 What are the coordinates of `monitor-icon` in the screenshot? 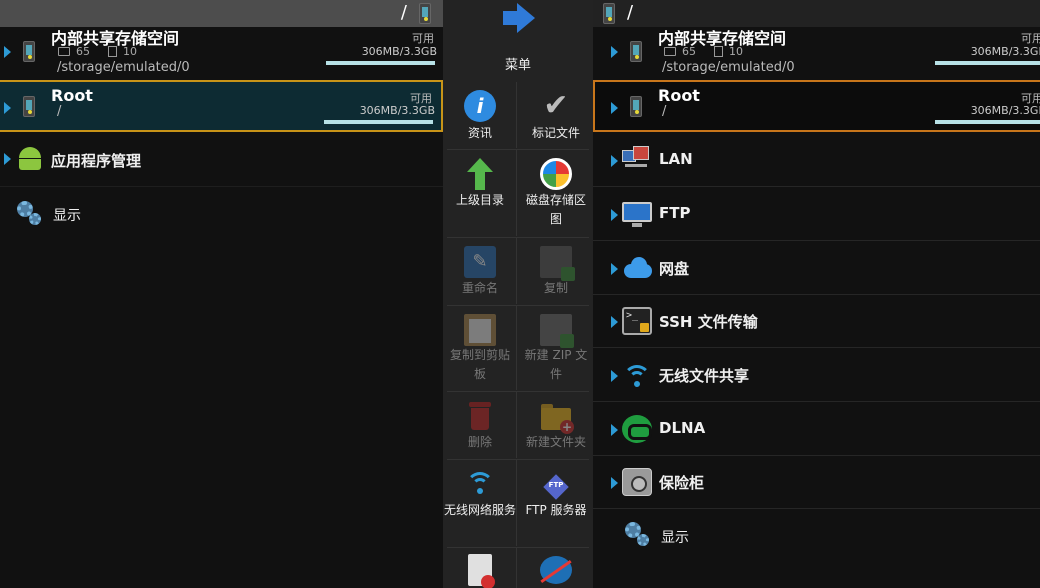 It's located at (637, 214).